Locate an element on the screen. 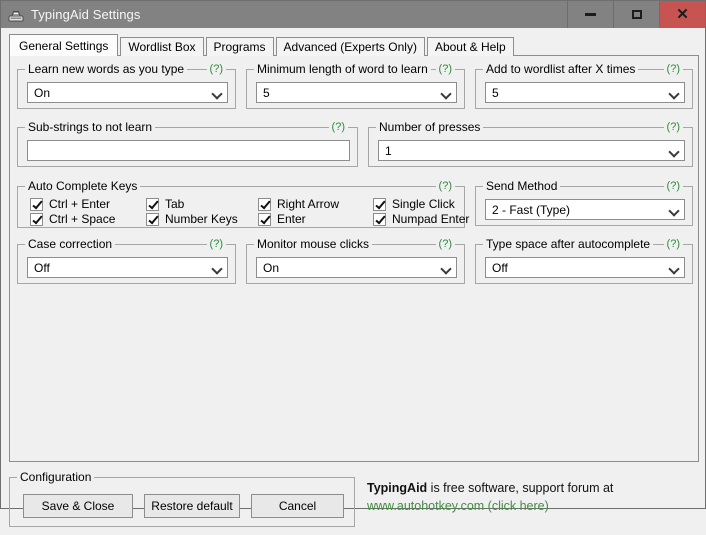 This screenshot has width=706, height=535. checkbox-ctrl-enter: Ctrl + Enter is located at coordinates (70, 204).